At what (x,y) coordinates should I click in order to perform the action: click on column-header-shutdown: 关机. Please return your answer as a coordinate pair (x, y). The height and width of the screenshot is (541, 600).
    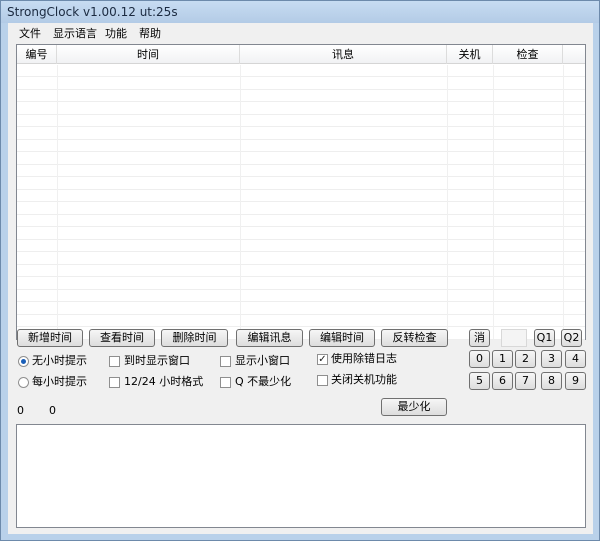
    Looking at the image, I should click on (470, 54).